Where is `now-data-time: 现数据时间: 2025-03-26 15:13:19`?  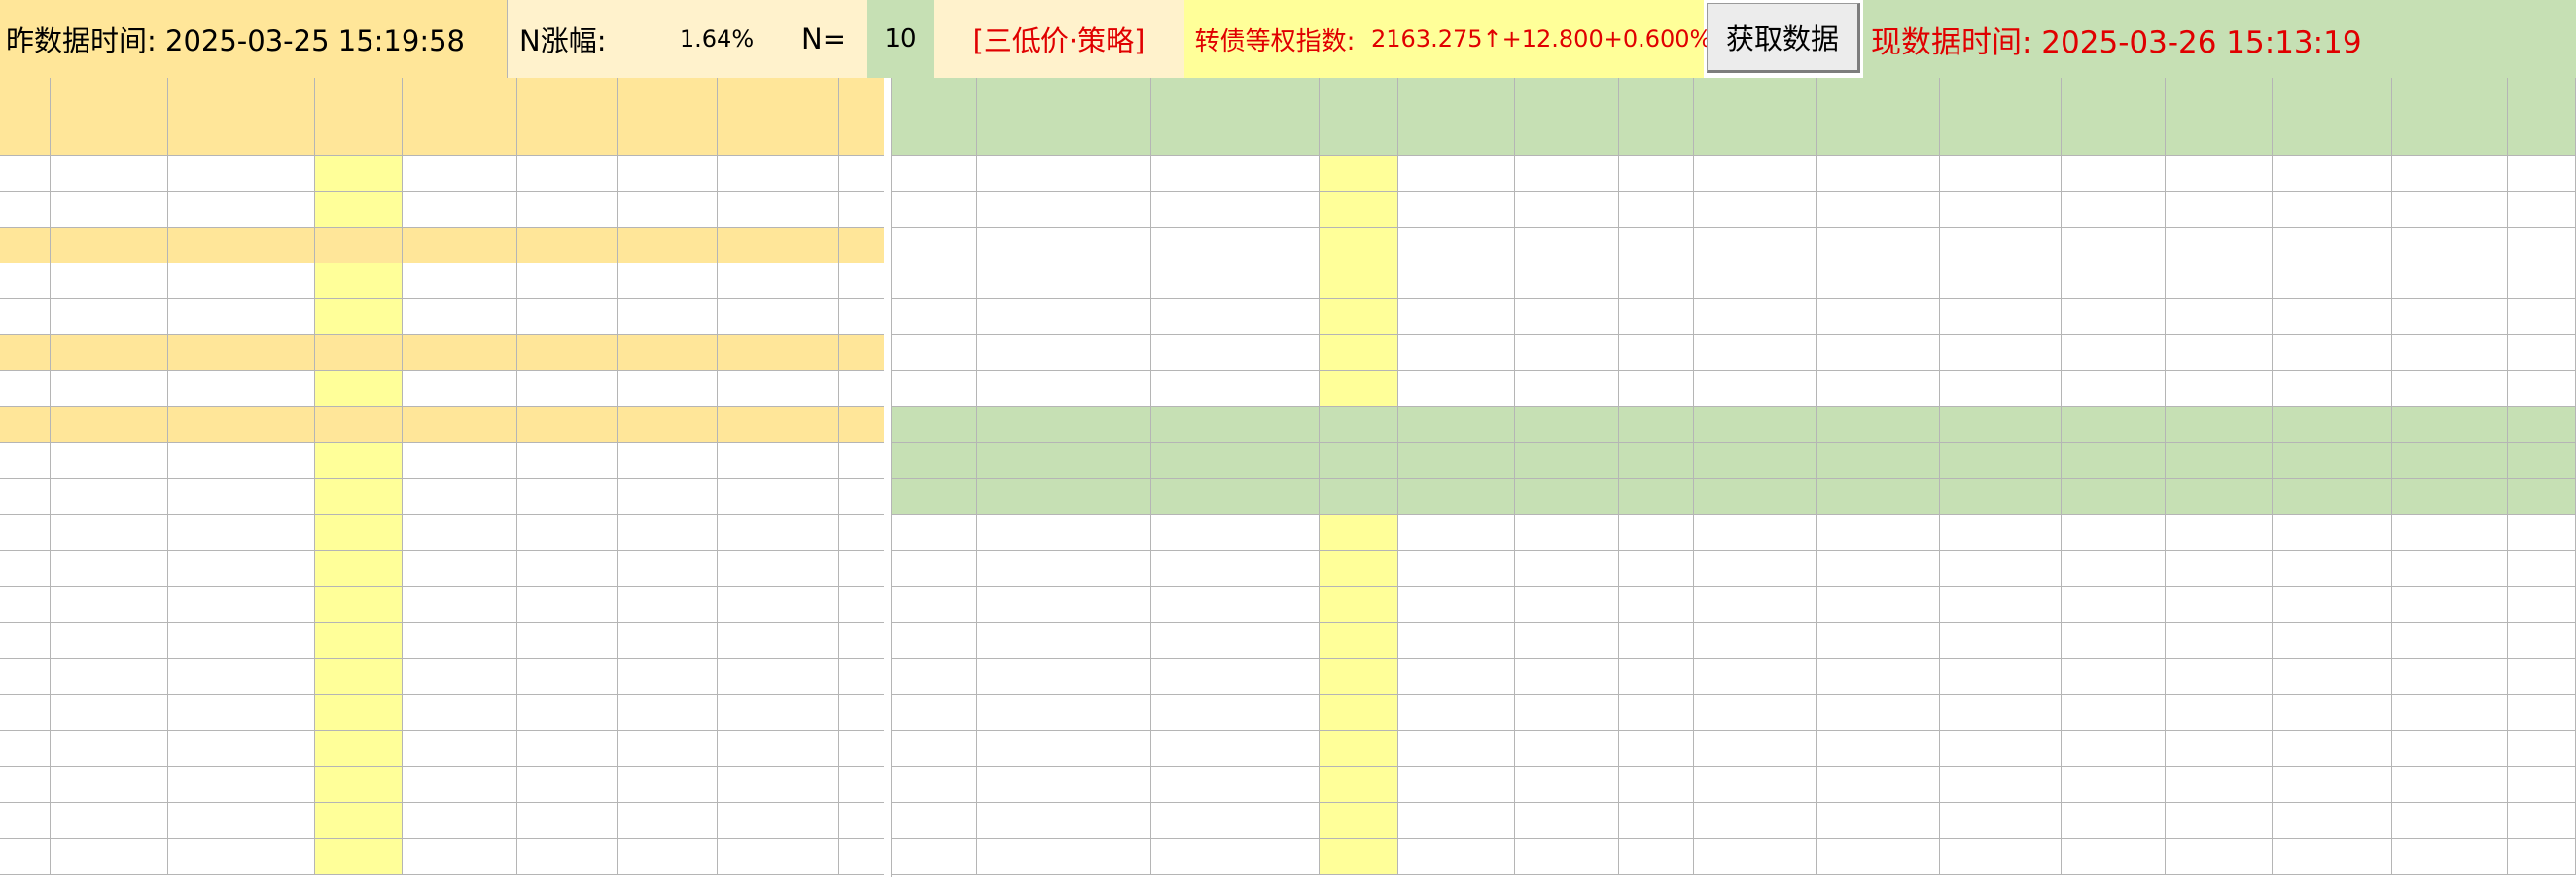 now-data-time: 现数据时间: 2025-03-26 15:13:19 is located at coordinates (2219, 39).